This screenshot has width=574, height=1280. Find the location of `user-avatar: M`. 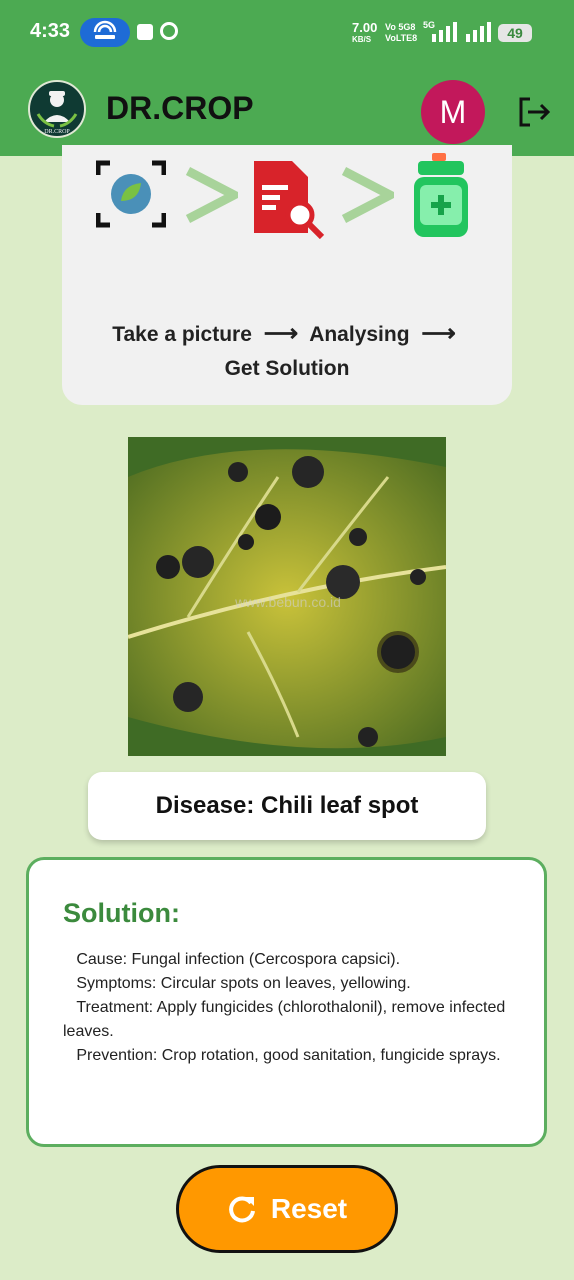

user-avatar: M is located at coordinates (453, 112).